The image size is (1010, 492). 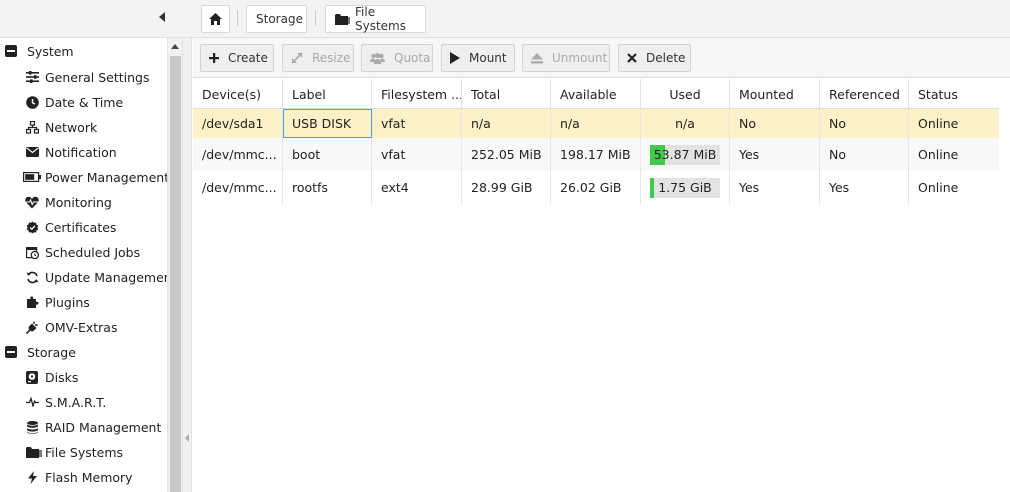 I want to click on breadcrumb-file-systems-label: File Systems, so click(x=380, y=19).